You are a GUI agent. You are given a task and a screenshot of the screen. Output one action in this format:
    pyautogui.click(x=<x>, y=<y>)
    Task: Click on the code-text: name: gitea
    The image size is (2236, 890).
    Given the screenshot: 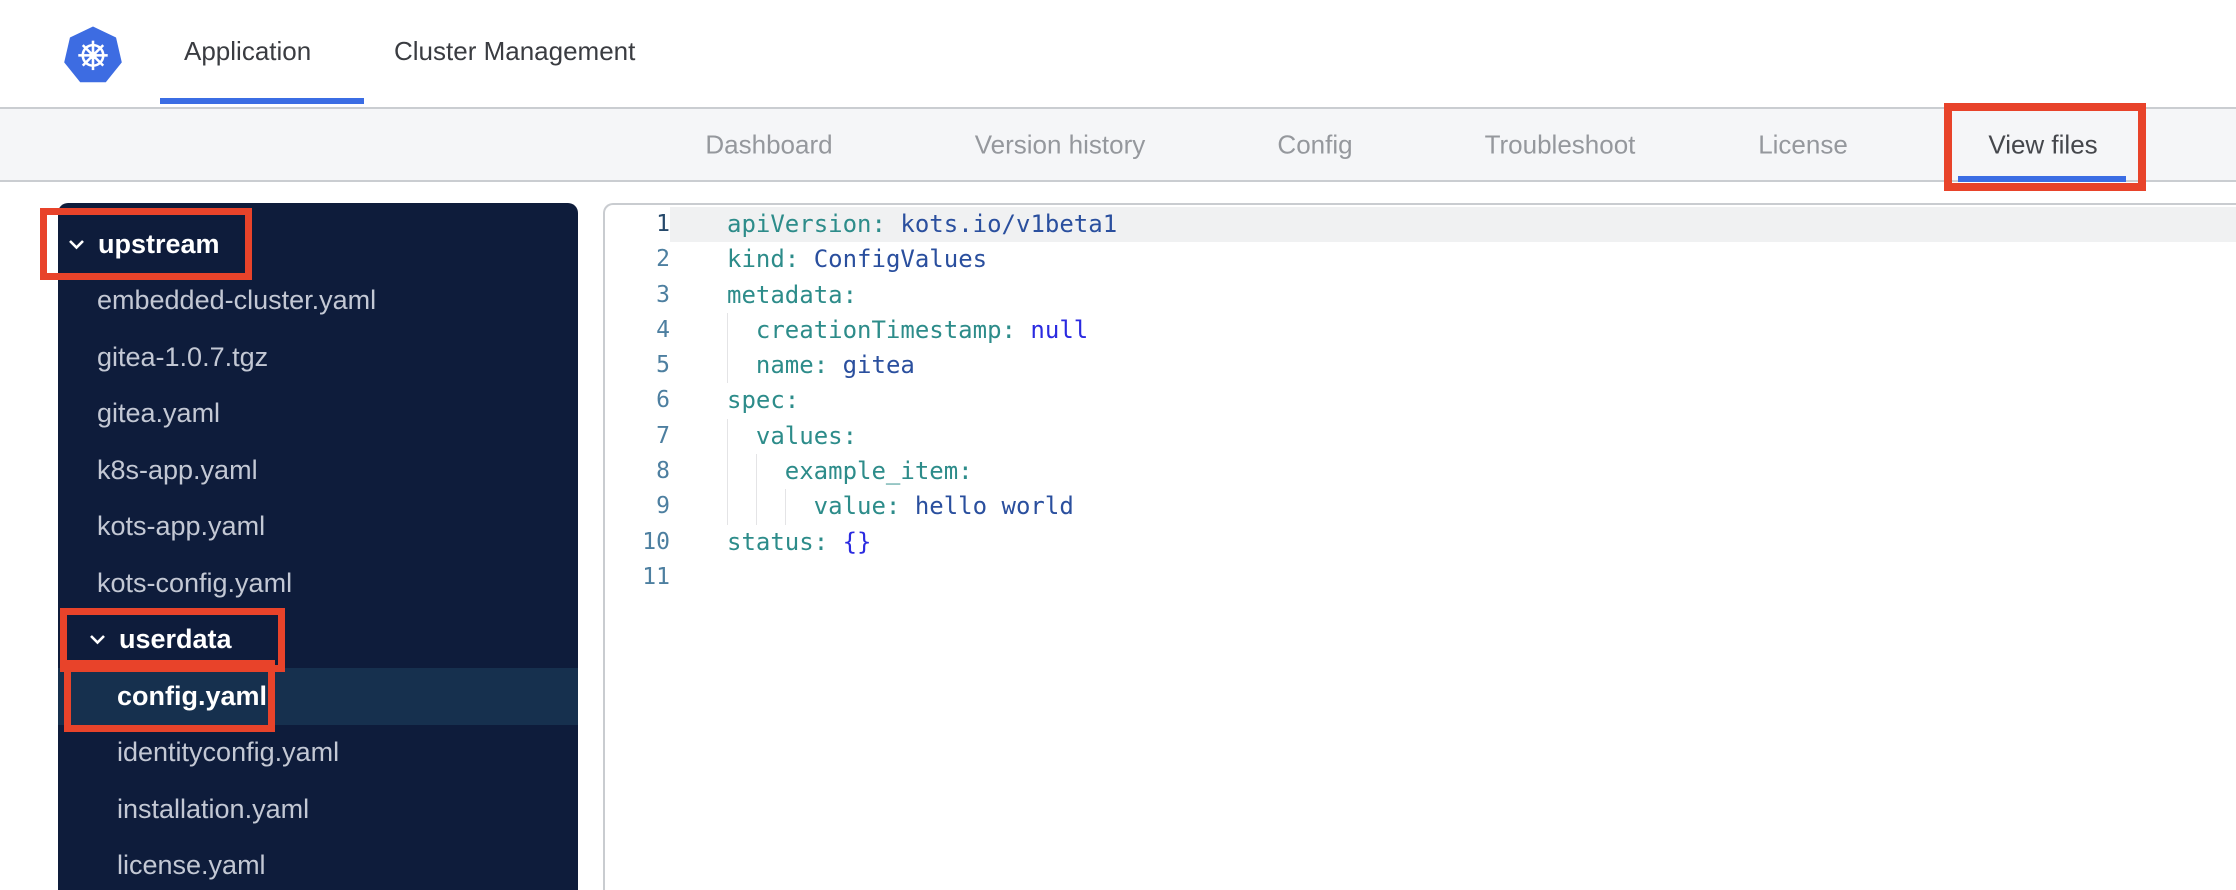 What is the action you would take?
    pyautogui.click(x=1453, y=366)
    